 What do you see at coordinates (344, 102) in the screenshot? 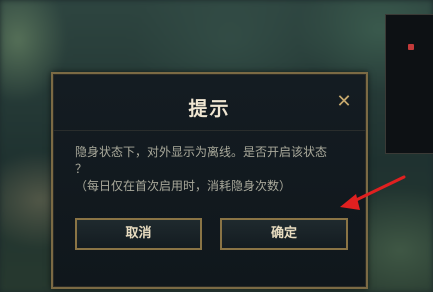
I see `close-icon: ✕` at bounding box center [344, 102].